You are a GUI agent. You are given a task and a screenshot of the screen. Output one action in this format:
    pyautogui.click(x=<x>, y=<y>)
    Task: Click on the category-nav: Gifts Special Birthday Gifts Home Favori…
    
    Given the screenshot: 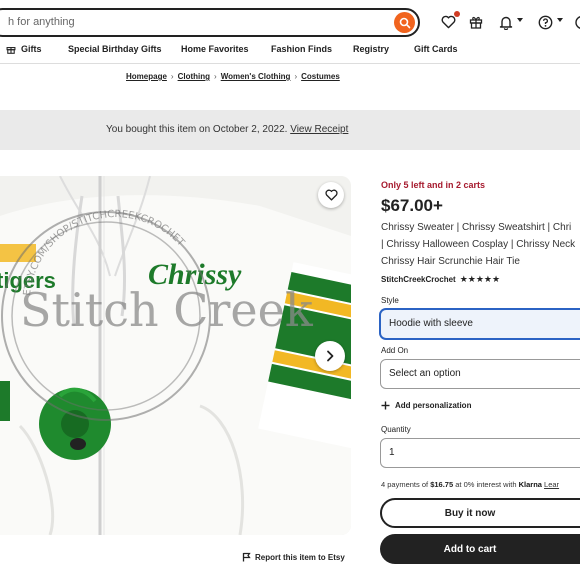 What is the action you would take?
    pyautogui.click(x=290, y=51)
    